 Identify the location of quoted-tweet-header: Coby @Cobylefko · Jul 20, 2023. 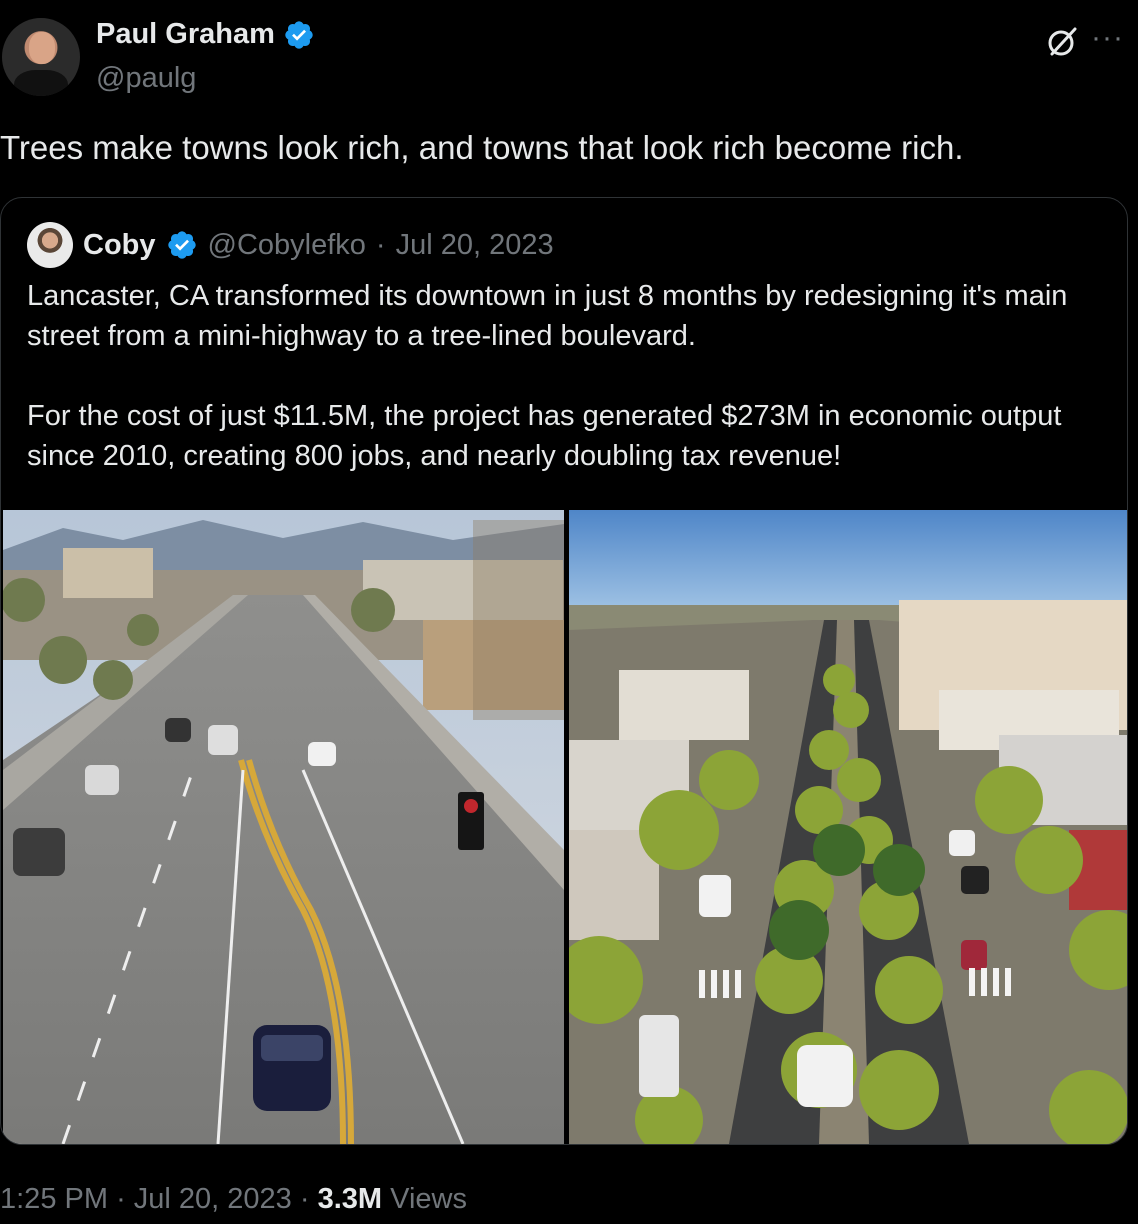
(290, 245).